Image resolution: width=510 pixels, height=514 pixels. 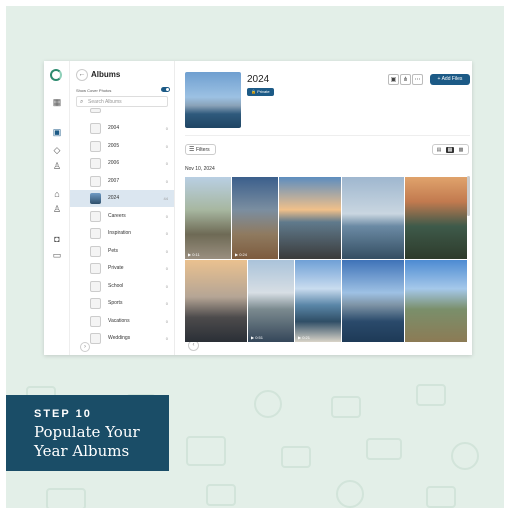 I want to click on nav-rail: ▦ ▣ ◇ ♙ ⌂ ♙ ◘ ▭, so click(x=57, y=208).